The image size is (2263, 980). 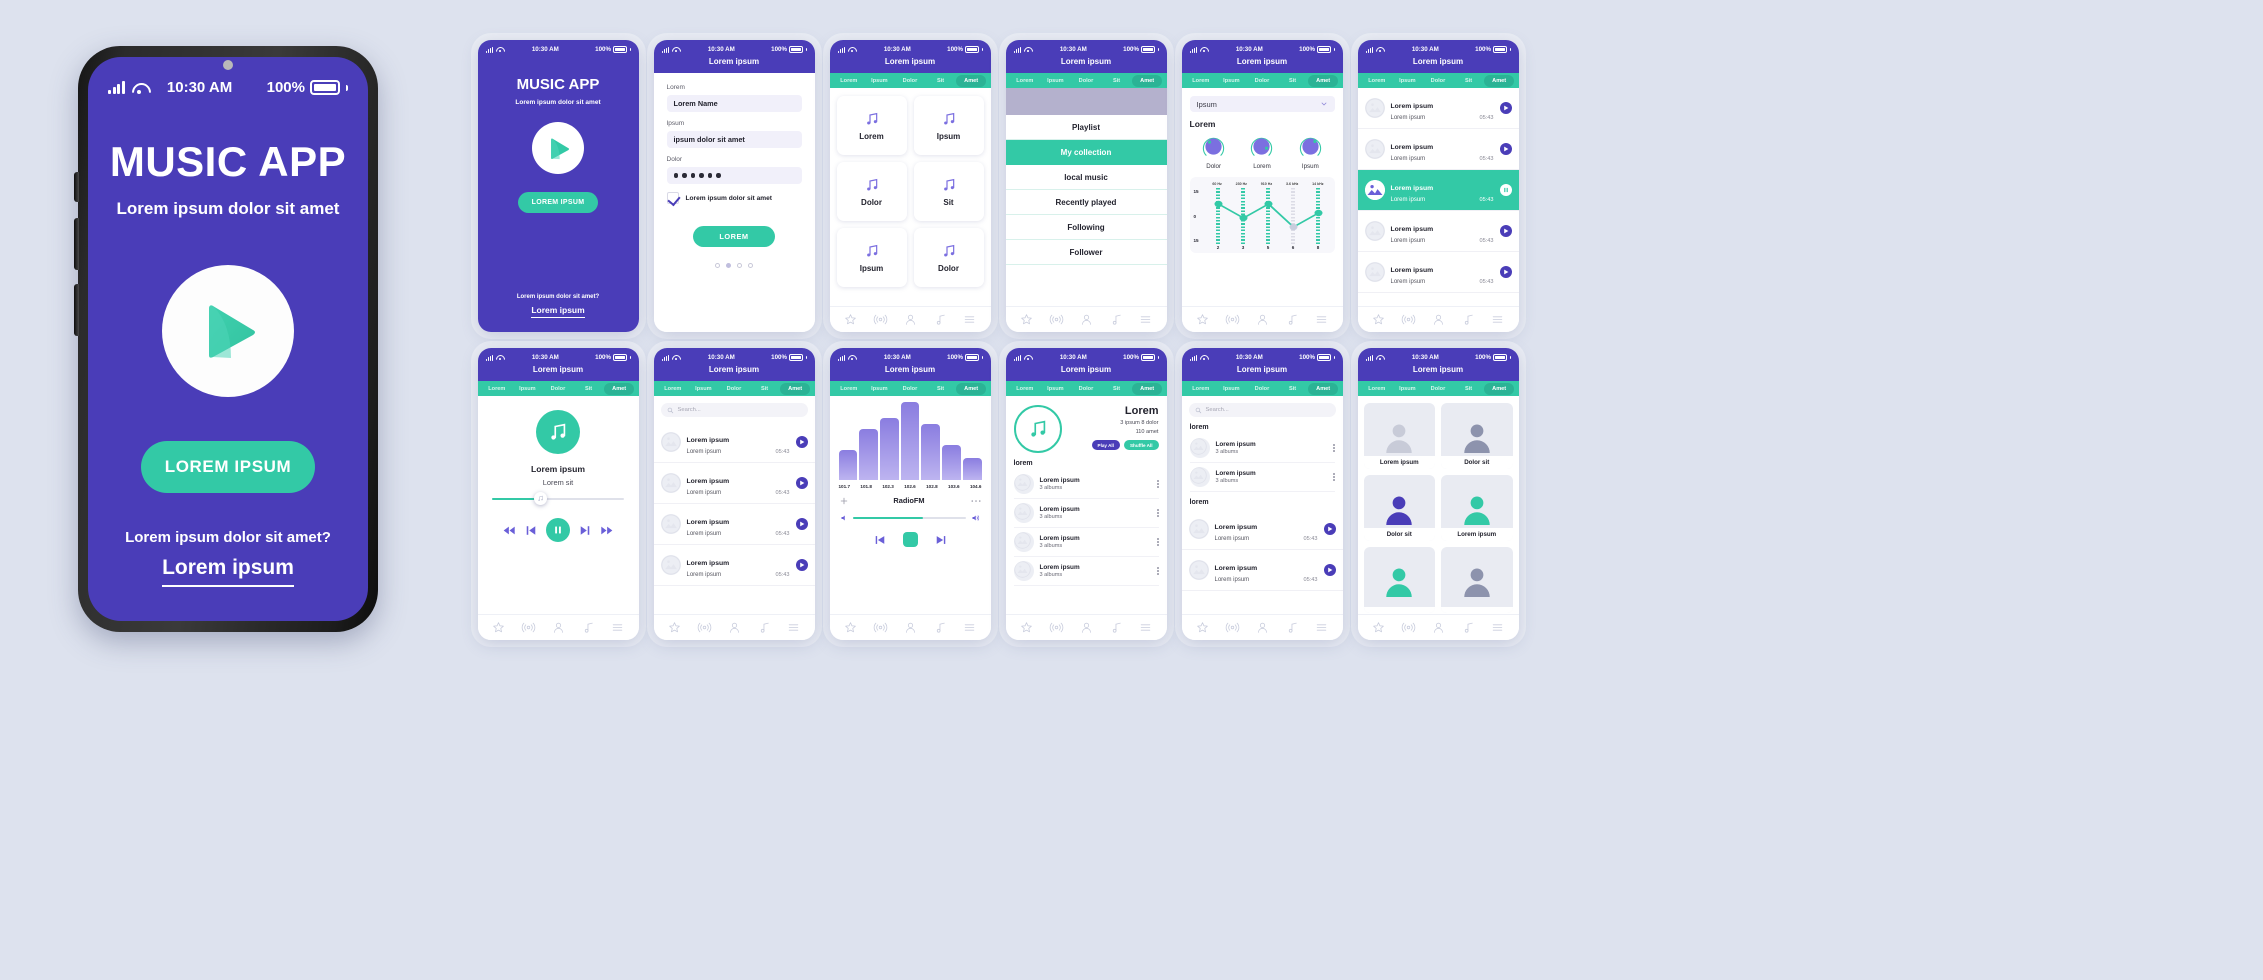 What do you see at coordinates (1438, 190) in the screenshot?
I see `track-row-active: Lorem ipsum Lorem ipsum 05:43` at bounding box center [1438, 190].